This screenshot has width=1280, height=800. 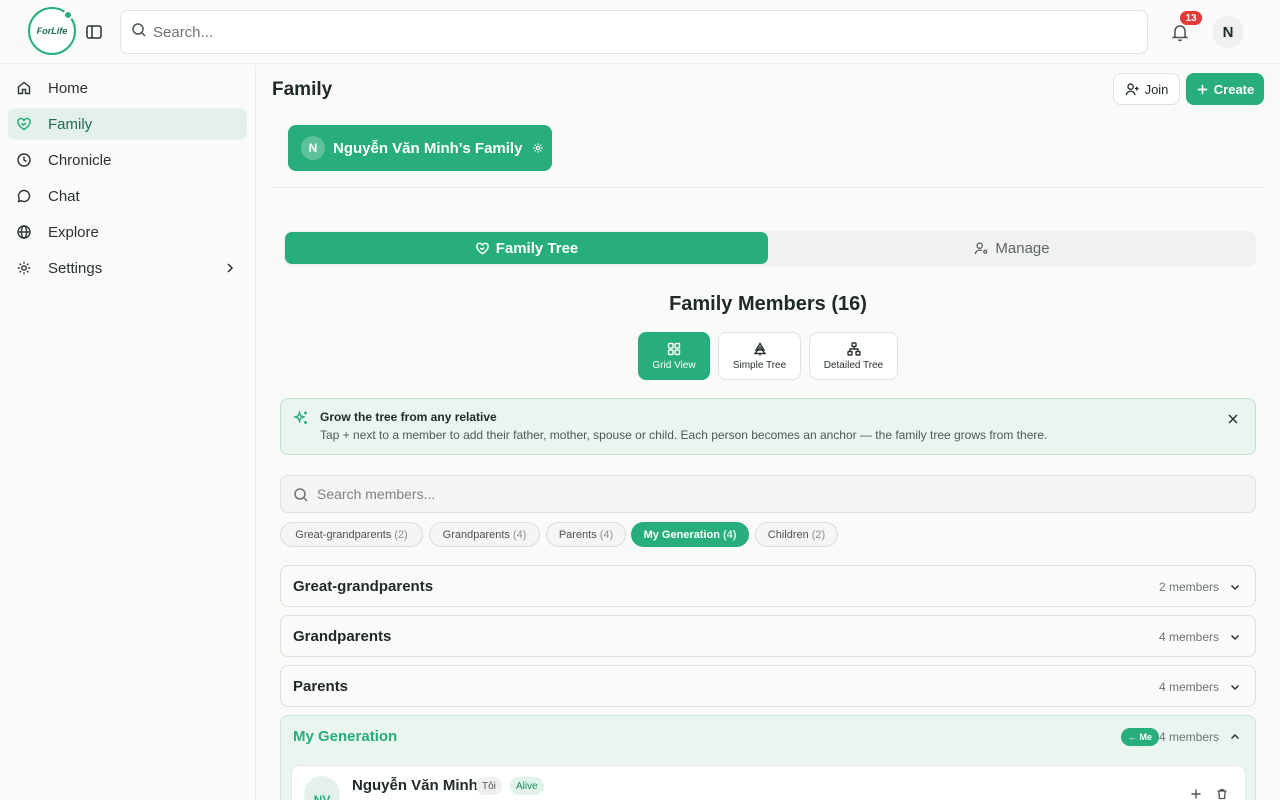 What do you see at coordinates (127, 88) in the screenshot?
I see `sidebar-item-home: Home` at bounding box center [127, 88].